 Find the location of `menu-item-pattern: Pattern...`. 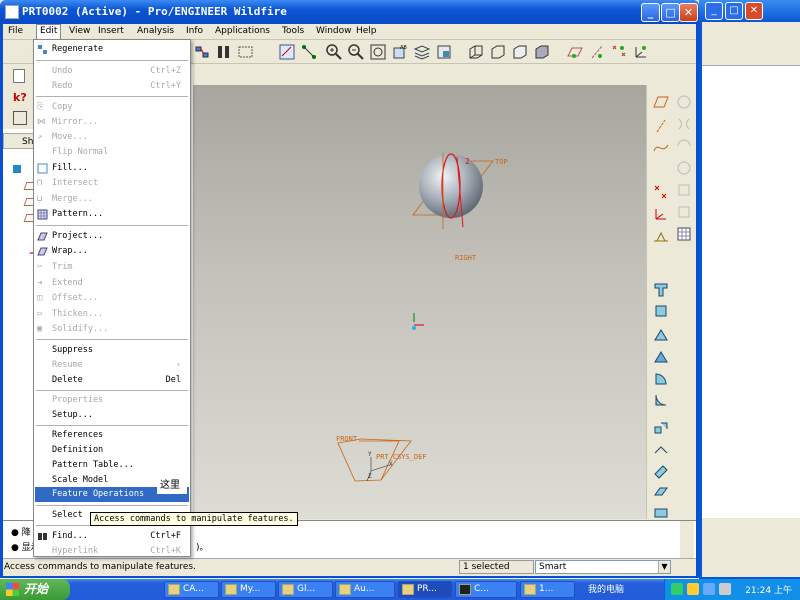

menu-item-pattern: Pattern... is located at coordinates (112, 214).